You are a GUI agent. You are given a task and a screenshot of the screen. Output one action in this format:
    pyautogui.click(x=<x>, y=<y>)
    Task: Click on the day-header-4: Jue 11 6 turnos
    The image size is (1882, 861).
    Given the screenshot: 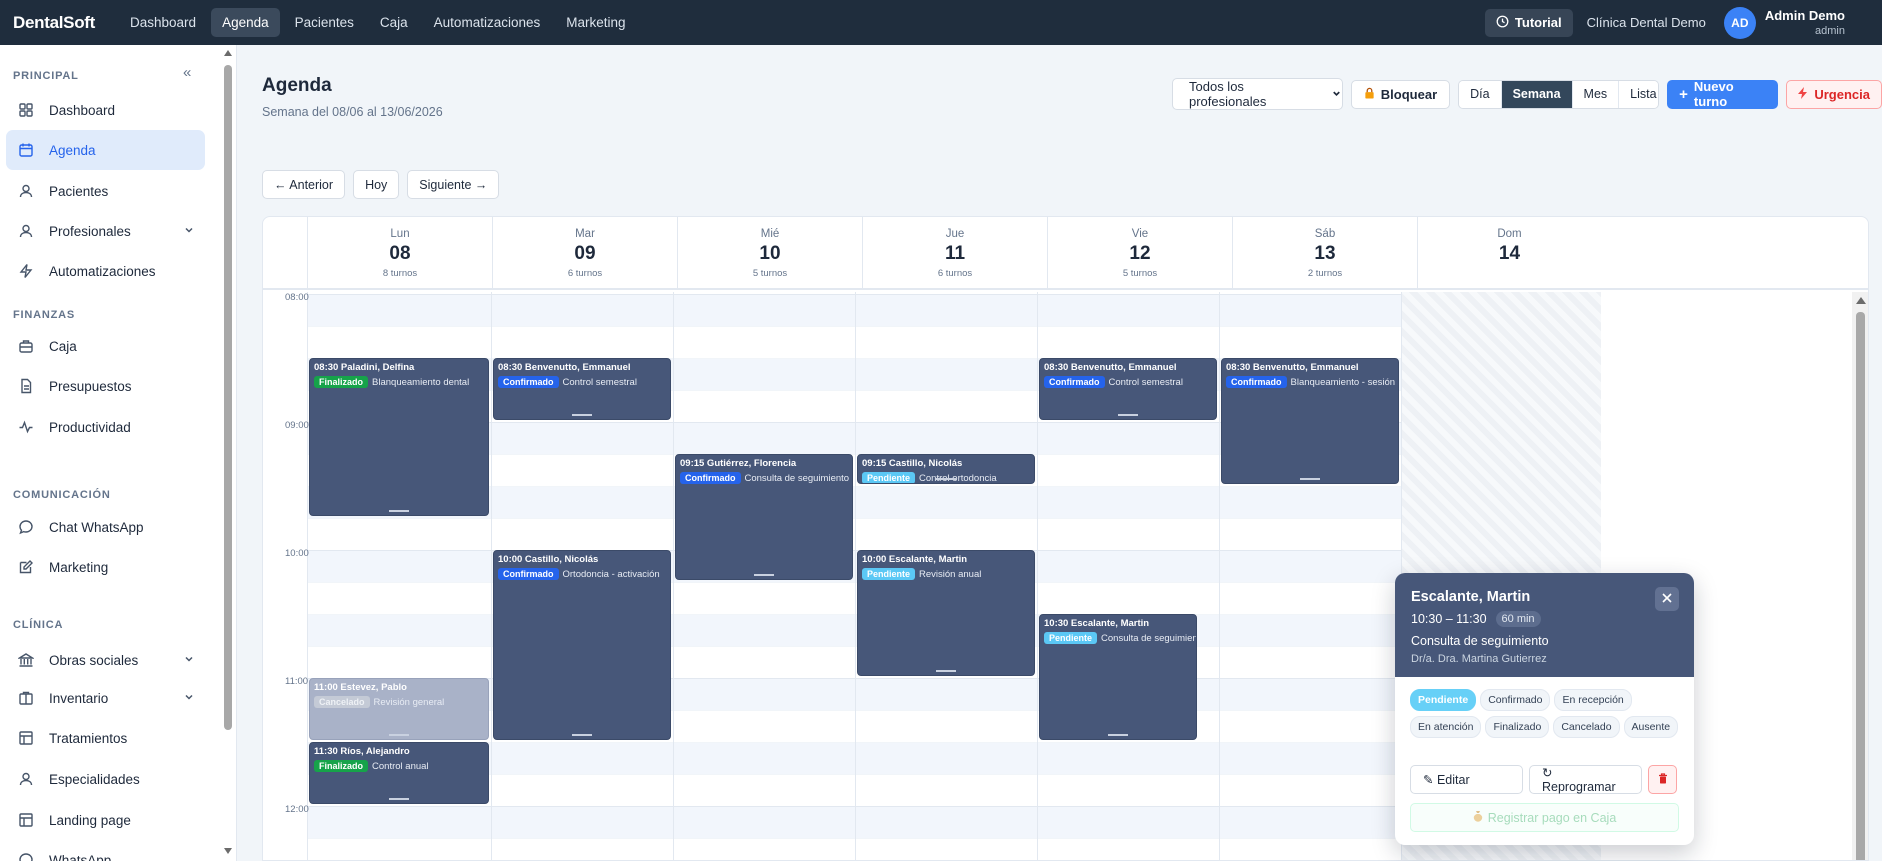 What is the action you would take?
    pyautogui.click(x=954, y=253)
    